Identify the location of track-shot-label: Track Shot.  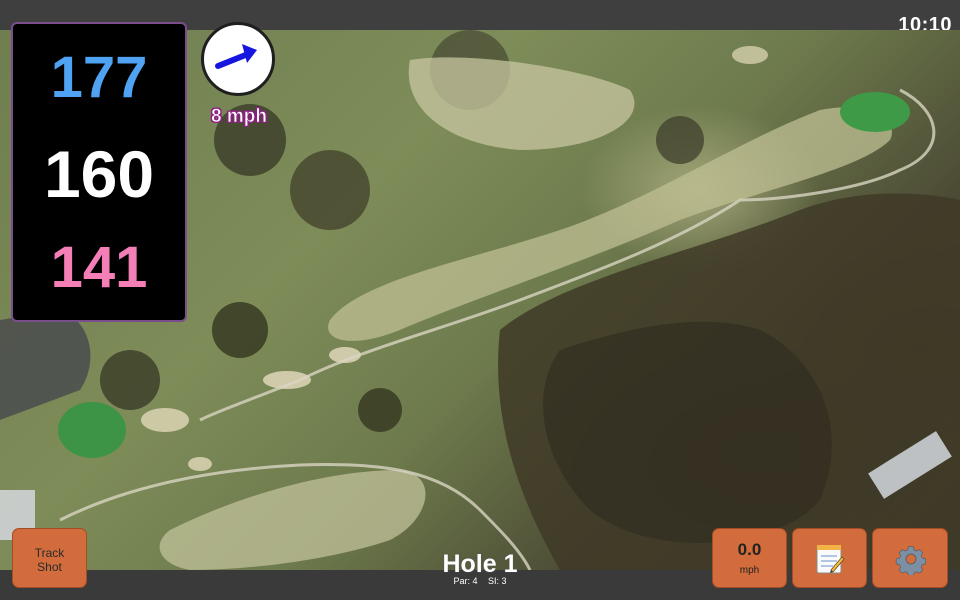
(49, 560).